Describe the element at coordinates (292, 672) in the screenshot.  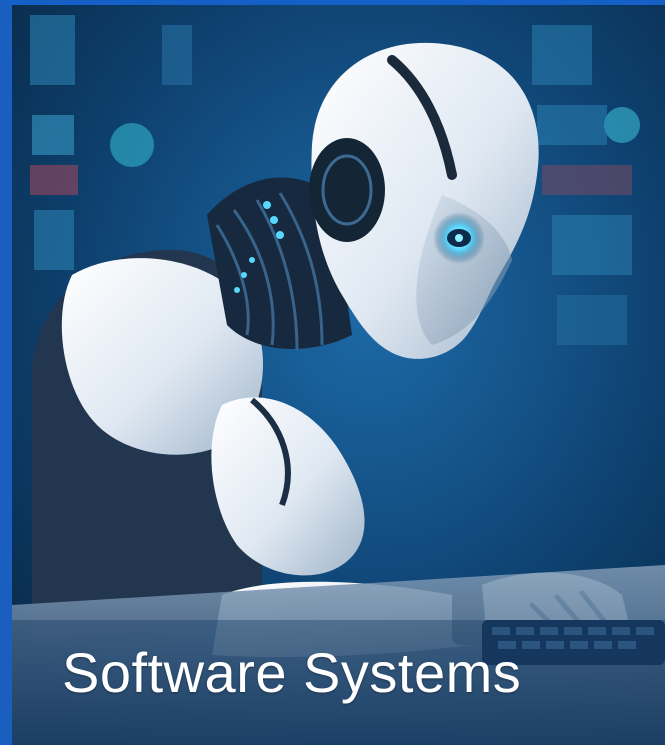
I see `caption-title: Software Systems` at that location.